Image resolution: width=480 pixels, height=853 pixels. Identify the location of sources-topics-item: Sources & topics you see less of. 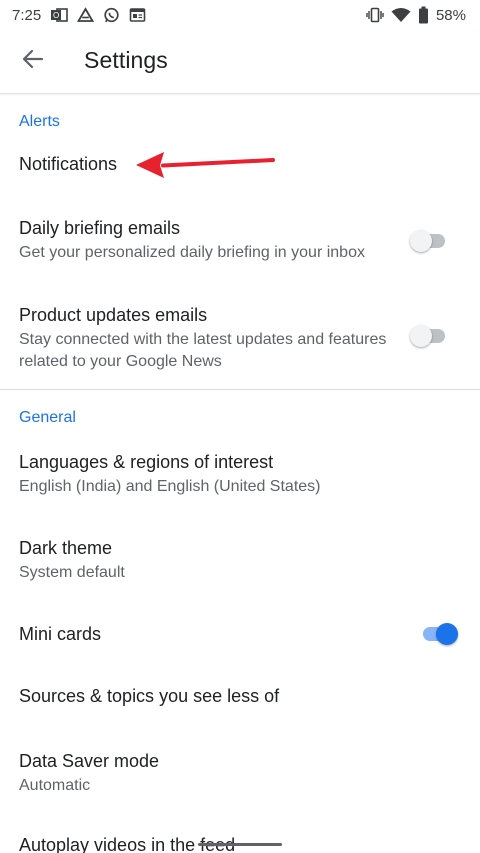
(240, 697).